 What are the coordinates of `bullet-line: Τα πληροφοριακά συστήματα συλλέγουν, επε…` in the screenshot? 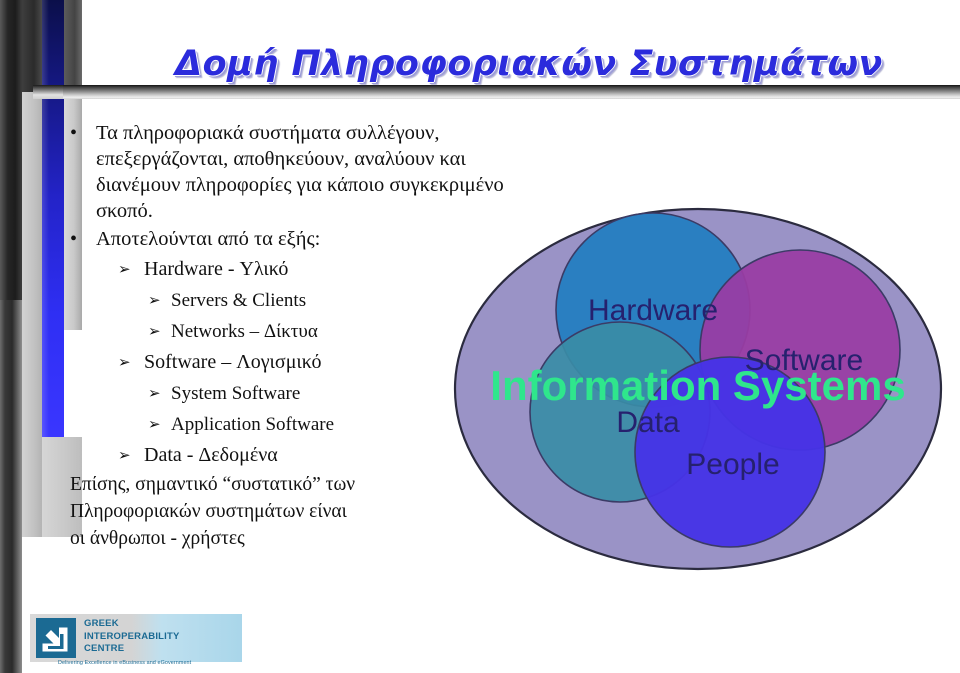 It's located at (268, 146).